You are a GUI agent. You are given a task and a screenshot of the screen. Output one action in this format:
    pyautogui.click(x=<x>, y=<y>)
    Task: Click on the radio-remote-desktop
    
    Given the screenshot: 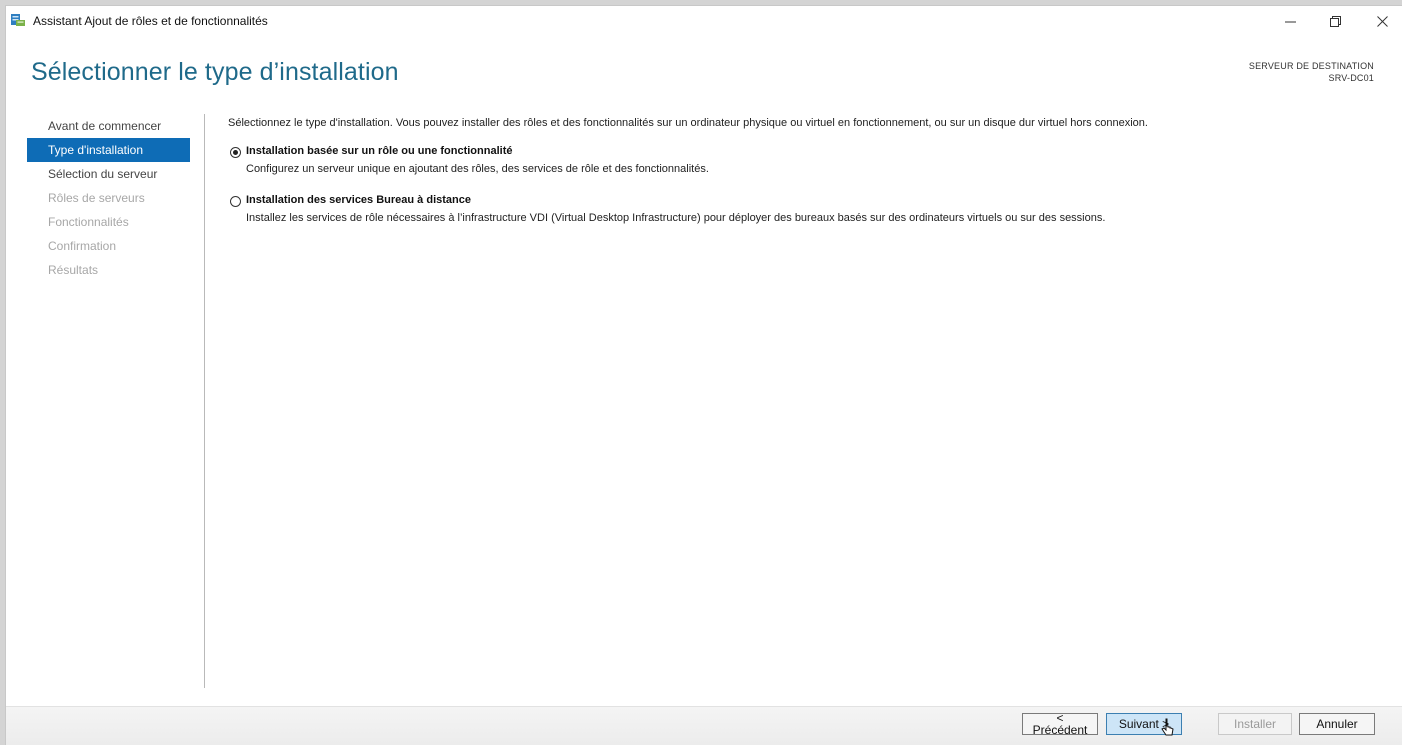 What is the action you would take?
    pyautogui.click(x=235, y=201)
    